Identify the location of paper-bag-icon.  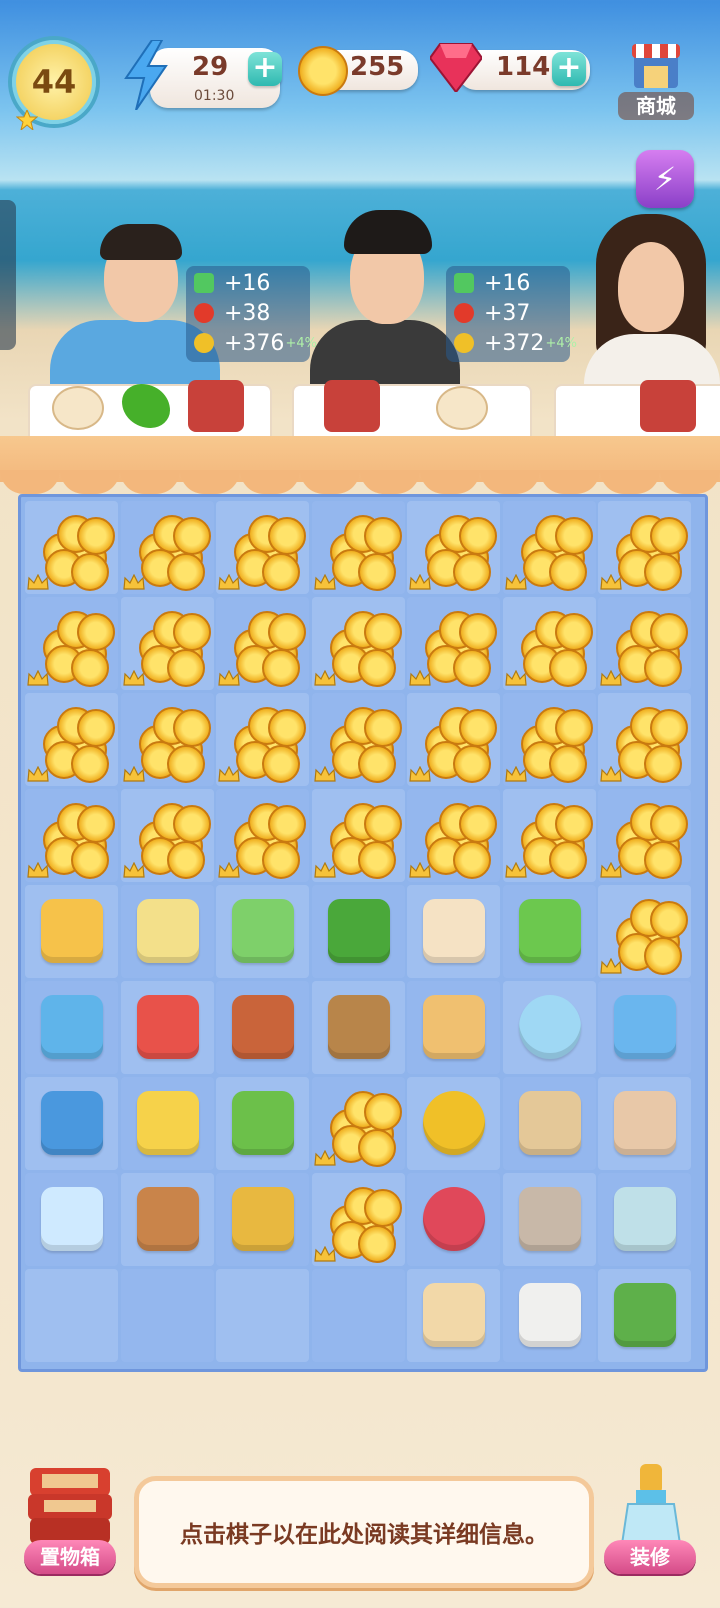
(645, 1123).